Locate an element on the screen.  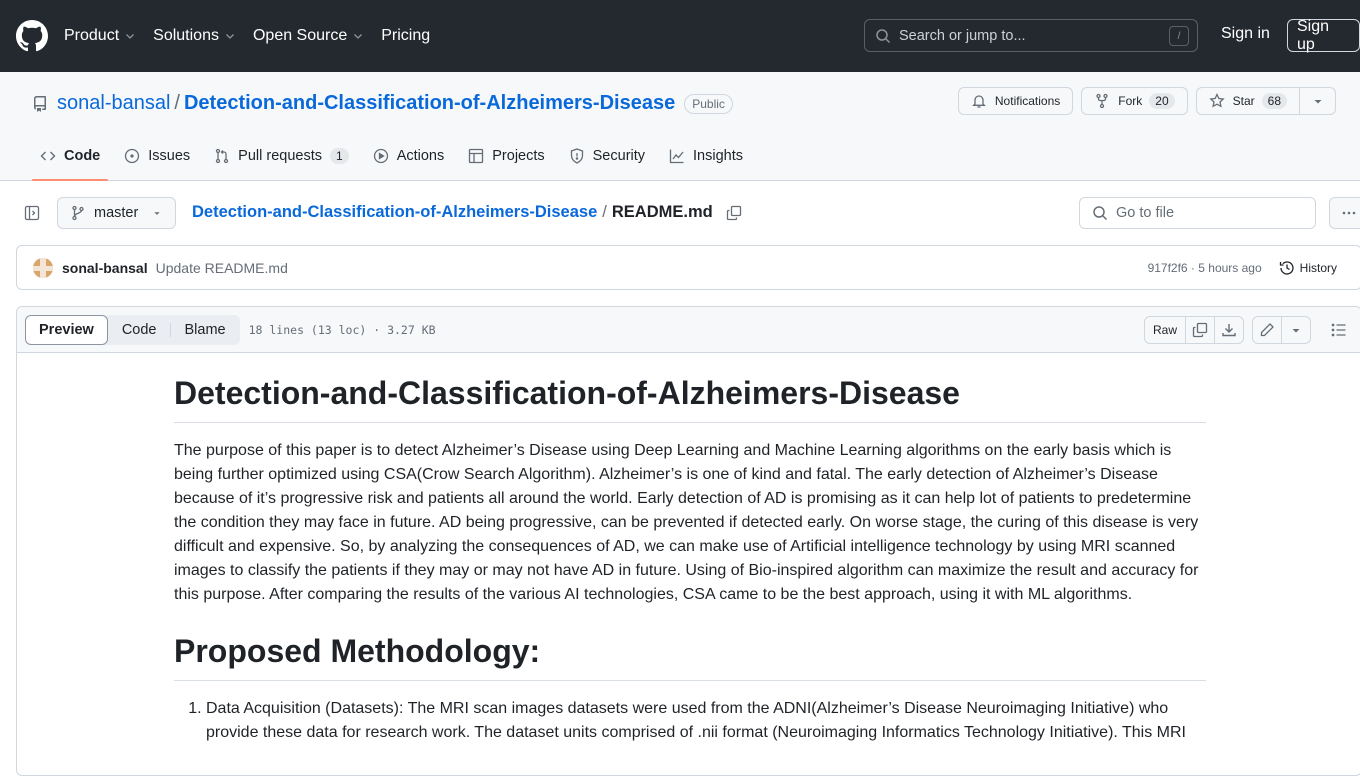
tab-security: Security is located at coordinates (607, 156).